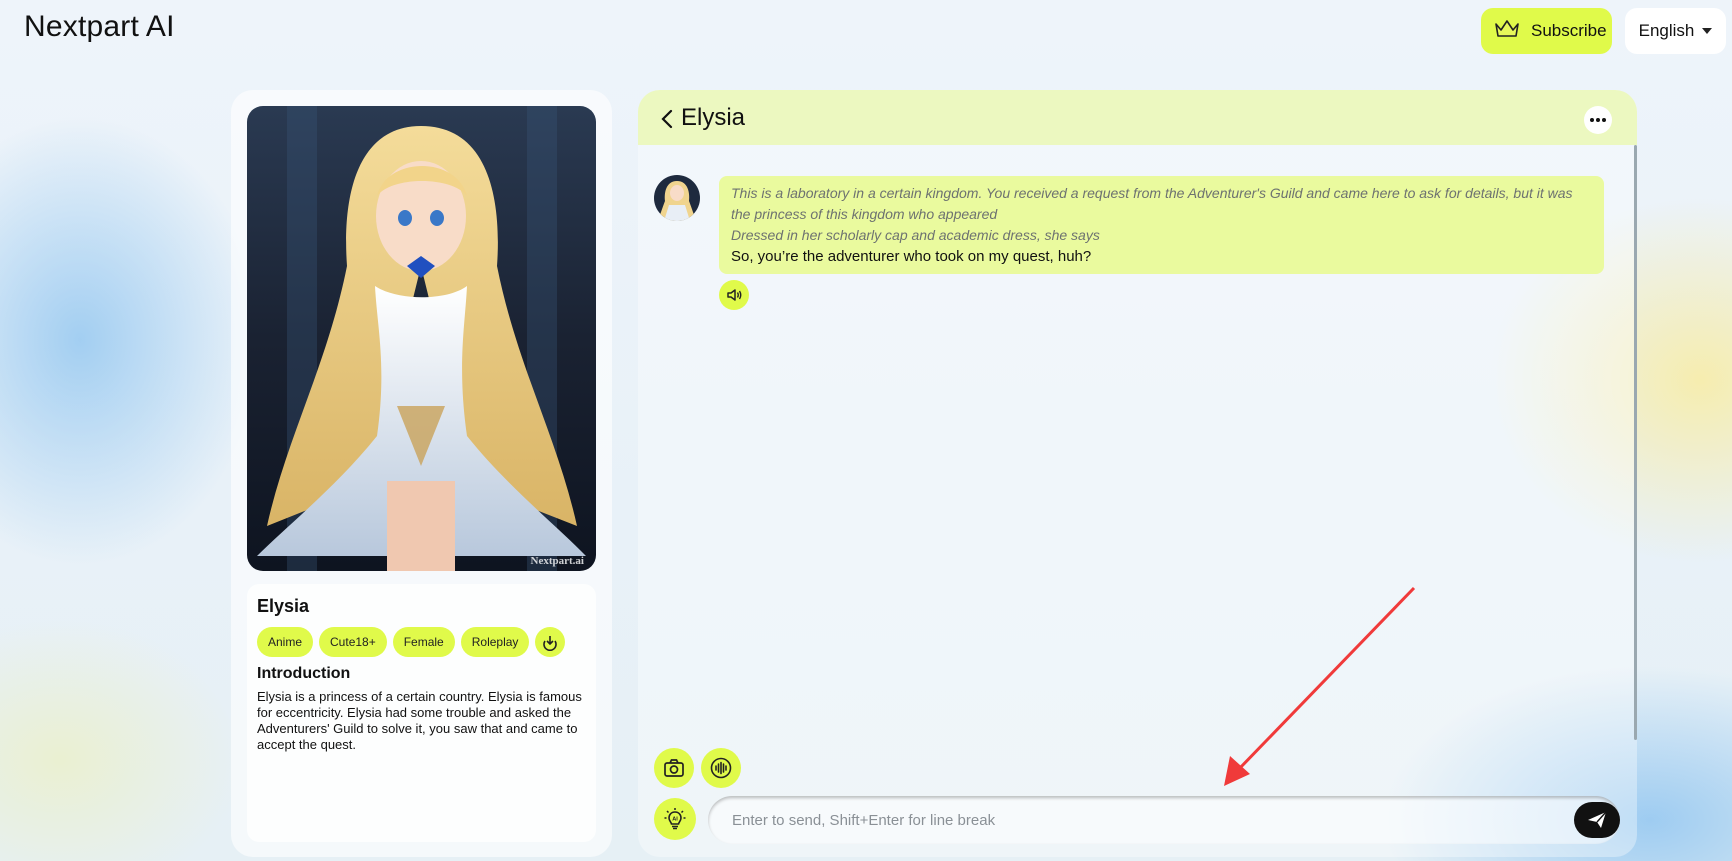 This screenshot has width=1732, height=861. What do you see at coordinates (1635, 442) in the screenshot?
I see `chat-scrollbar` at bounding box center [1635, 442].